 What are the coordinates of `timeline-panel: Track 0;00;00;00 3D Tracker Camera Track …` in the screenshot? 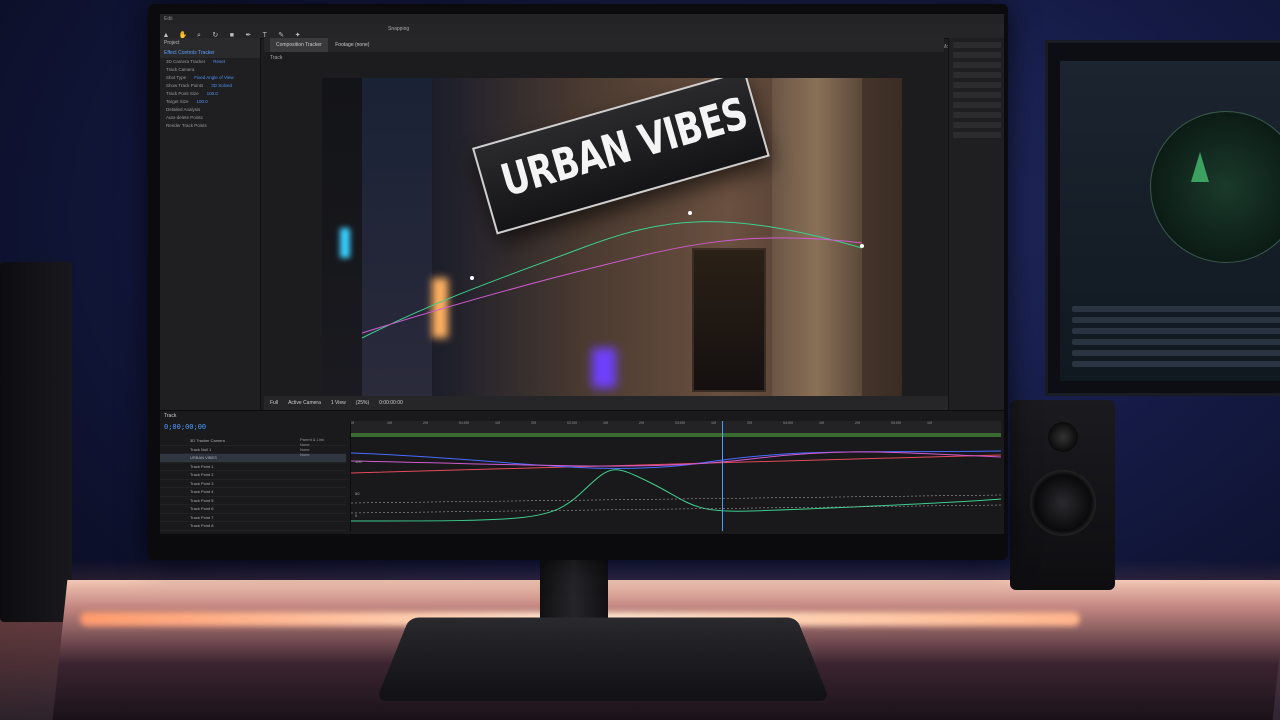 It's located at (582, 472).